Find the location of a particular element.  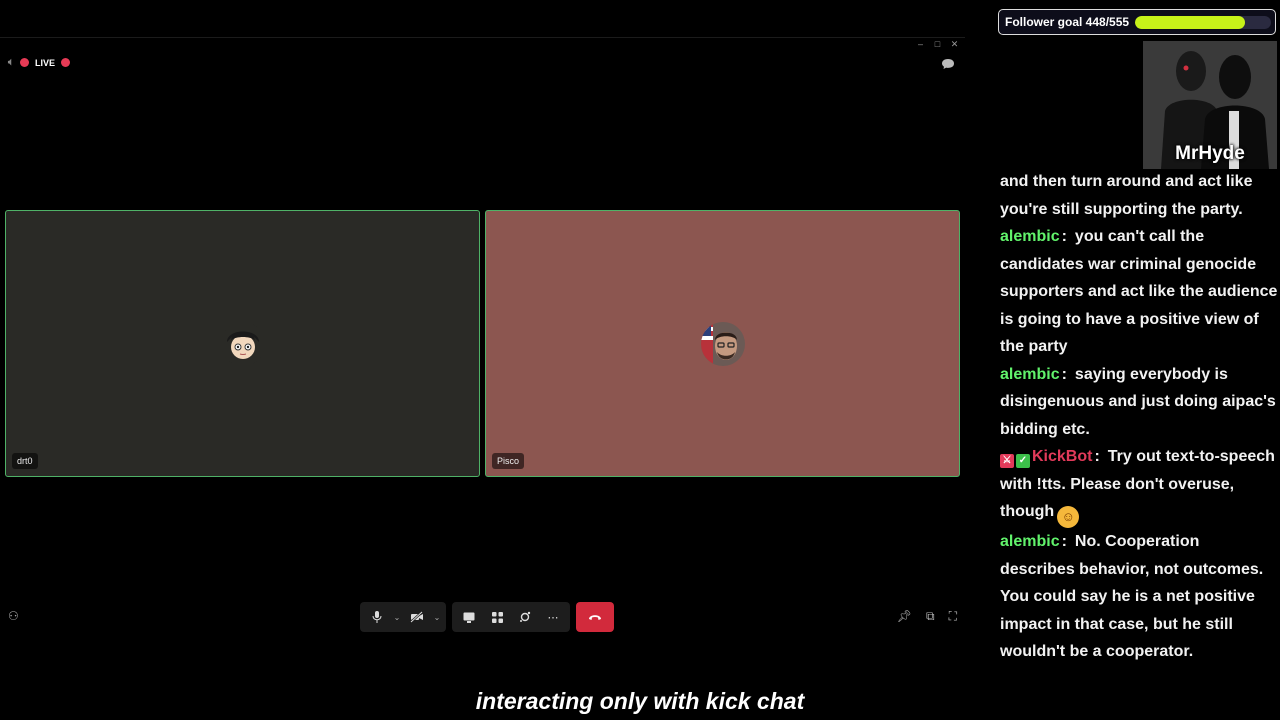

participant-tile-drt0: drt0 is located at coordinates (242, 343).